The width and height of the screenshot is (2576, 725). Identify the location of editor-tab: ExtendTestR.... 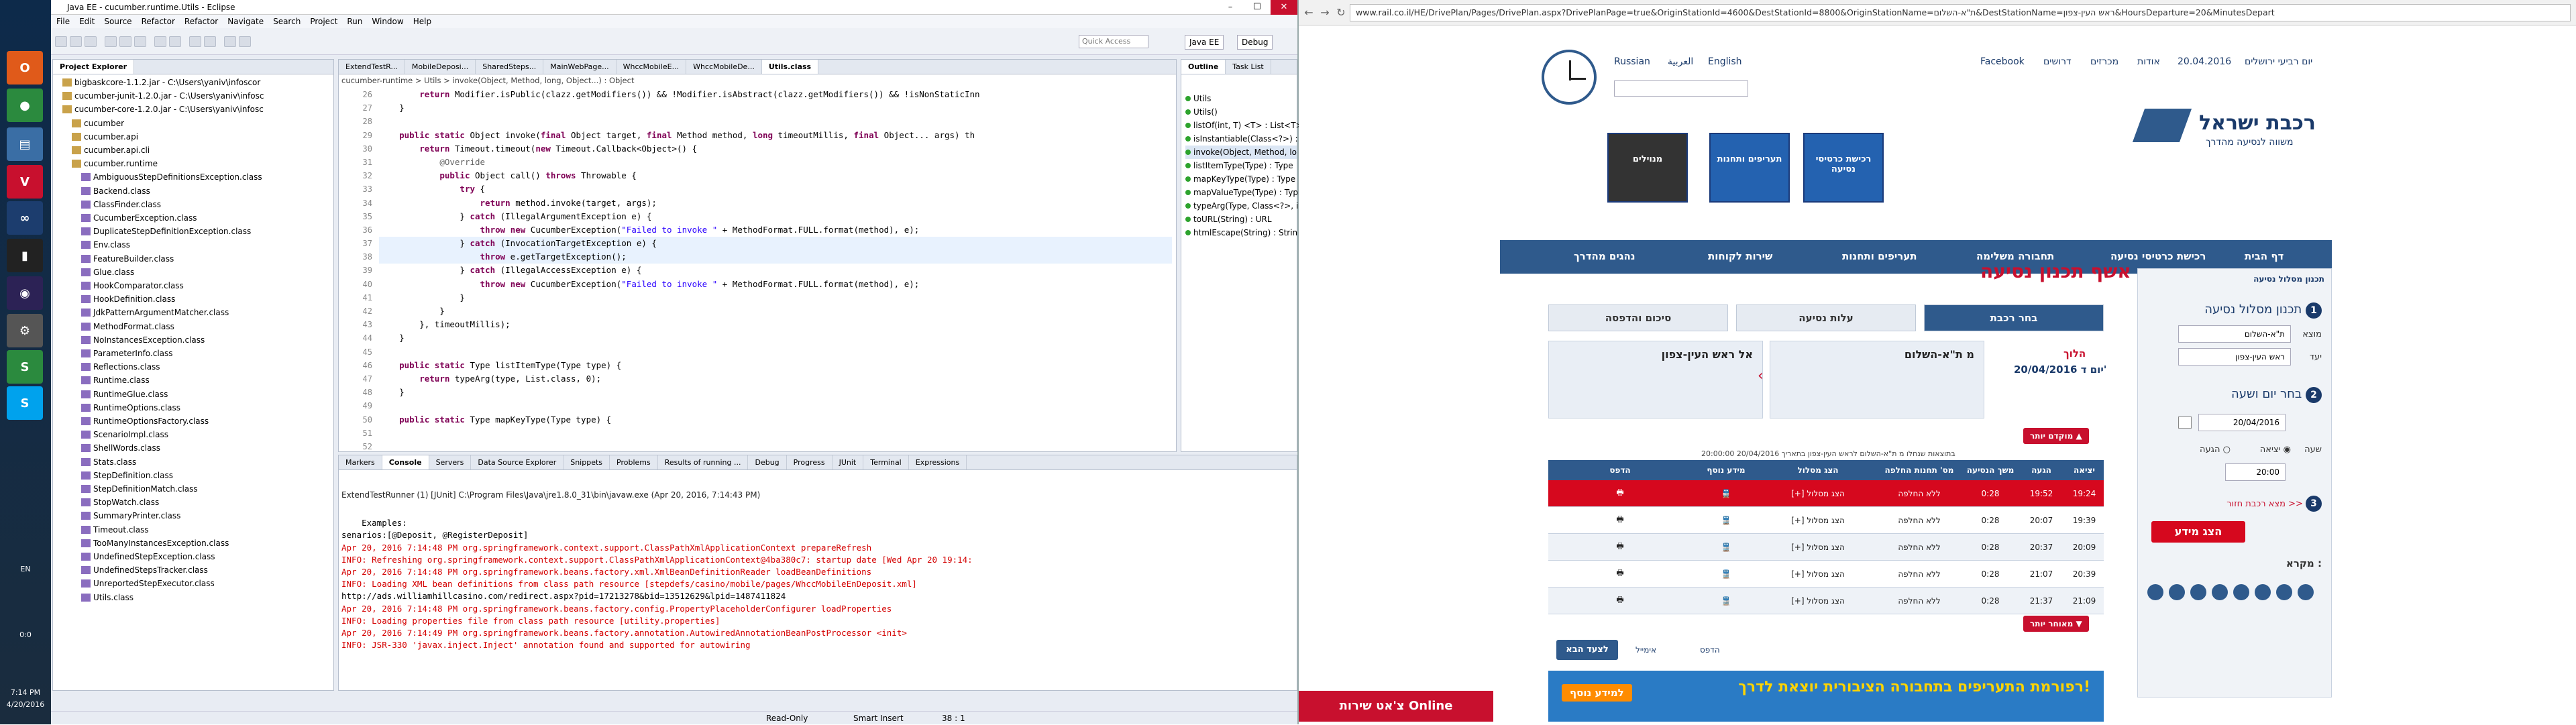
(372, 67).